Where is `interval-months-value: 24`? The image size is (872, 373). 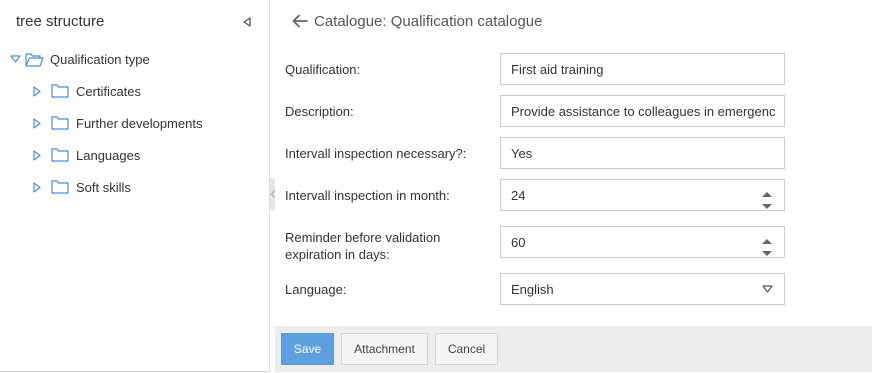
interval-months-value: 24 is located at coordinates (518, 195).